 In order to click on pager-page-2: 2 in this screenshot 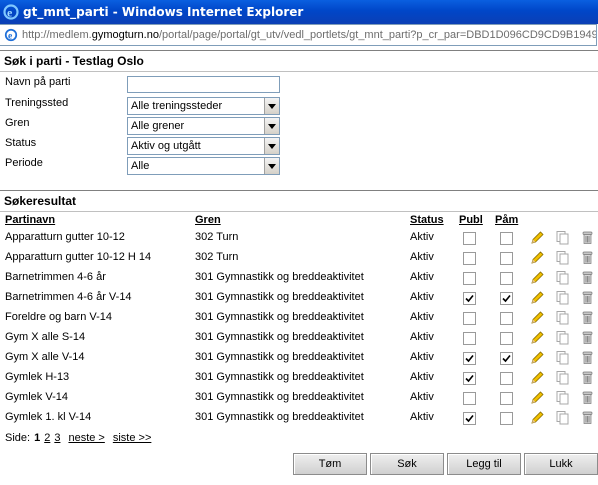, I will do `click(47, 438)`.